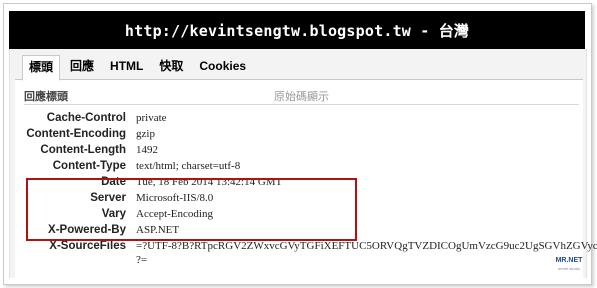  Describe the element at coordinates (569, 260) in the screenshot. I see `logo-text: MR.NET` at that location.